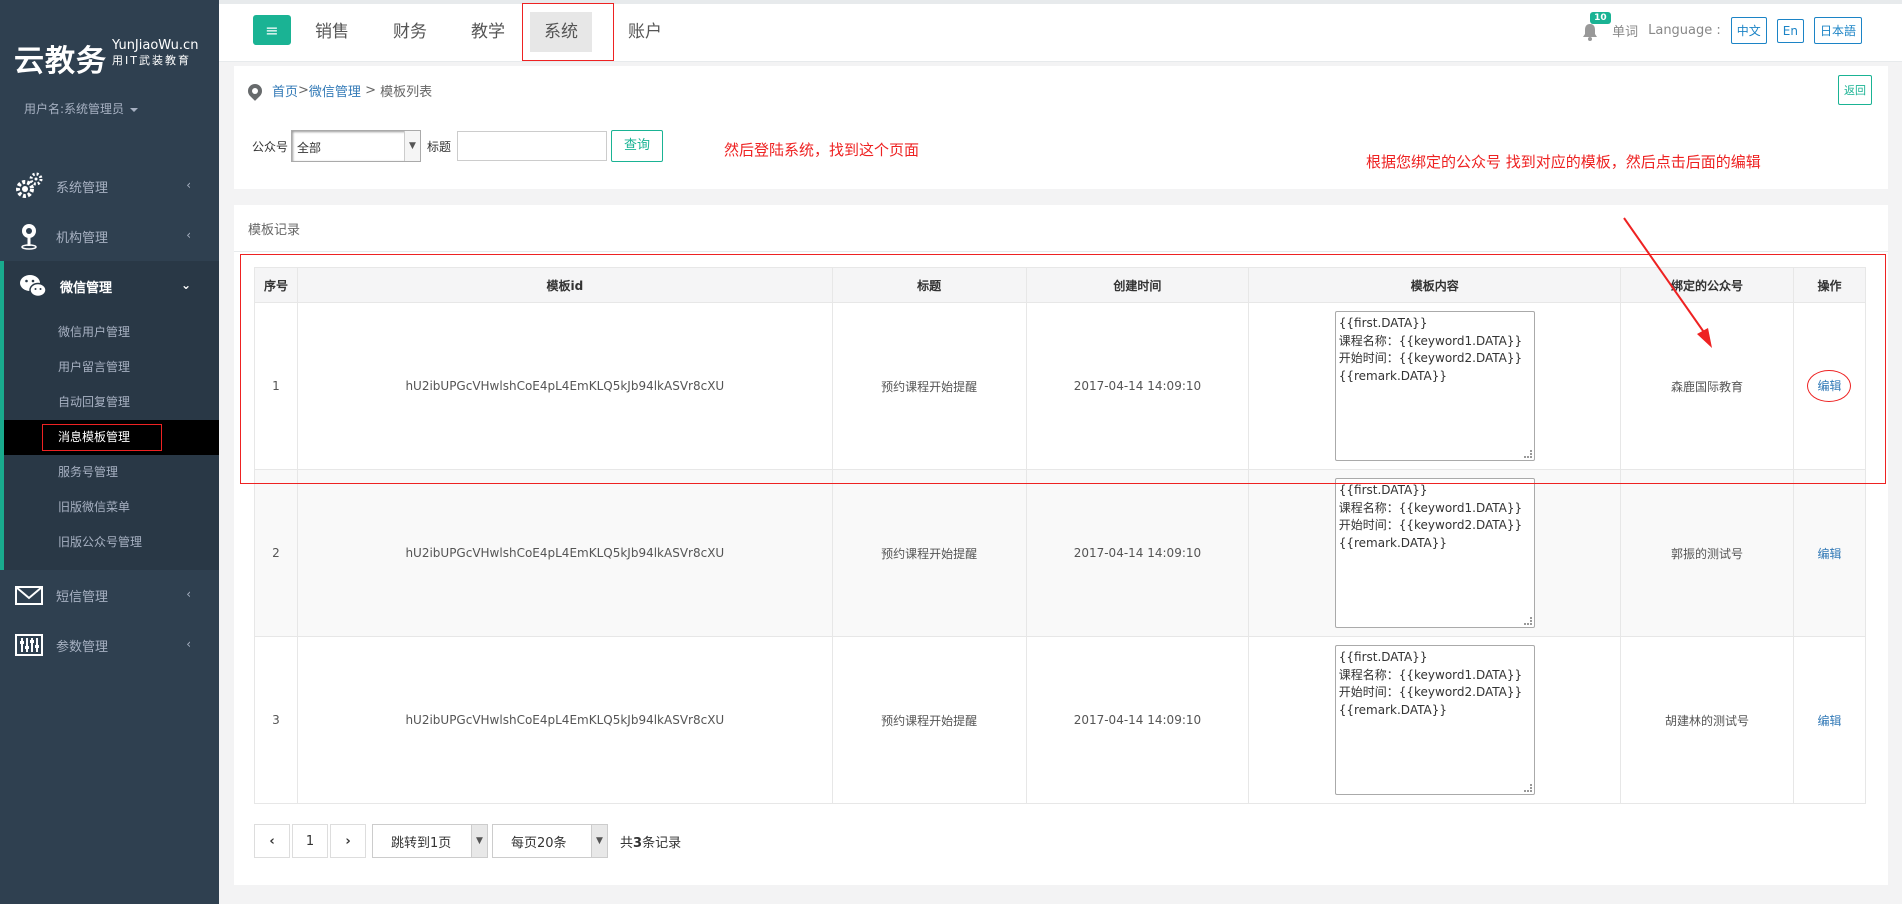 The height and width of the screenshot is (904, 1902). Describe the element at coordinates (410, 32) in the screenshot. I see `tab-finance: 财务` at that location.